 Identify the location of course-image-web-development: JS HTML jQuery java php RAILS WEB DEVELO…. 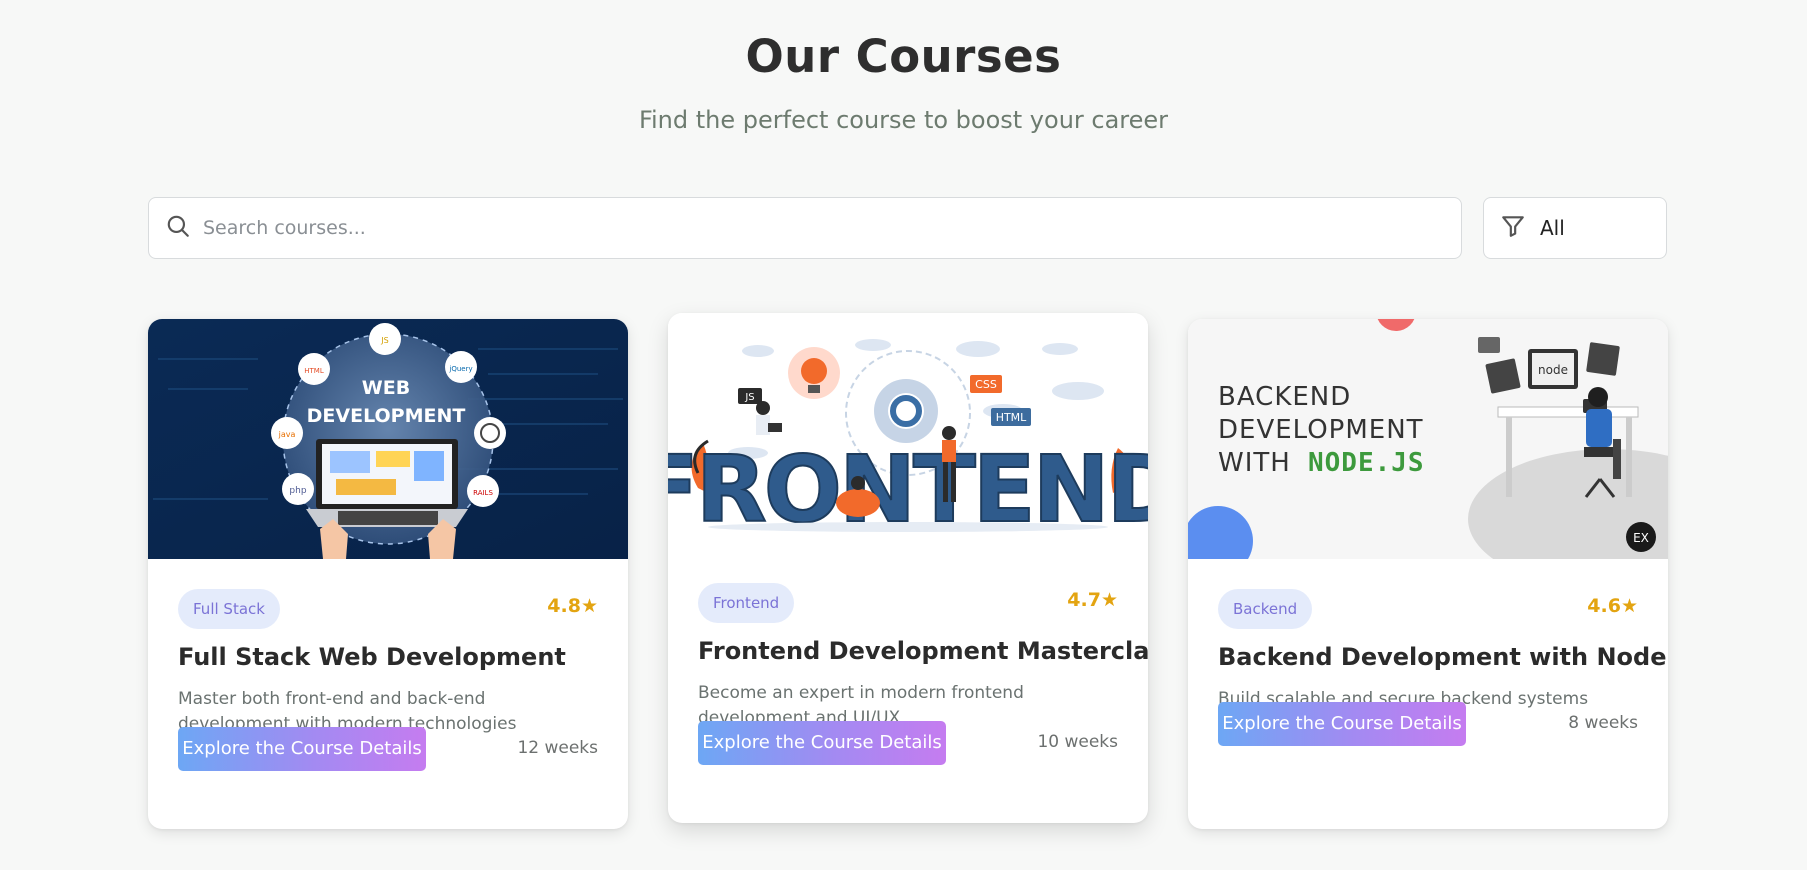
(388, 439).